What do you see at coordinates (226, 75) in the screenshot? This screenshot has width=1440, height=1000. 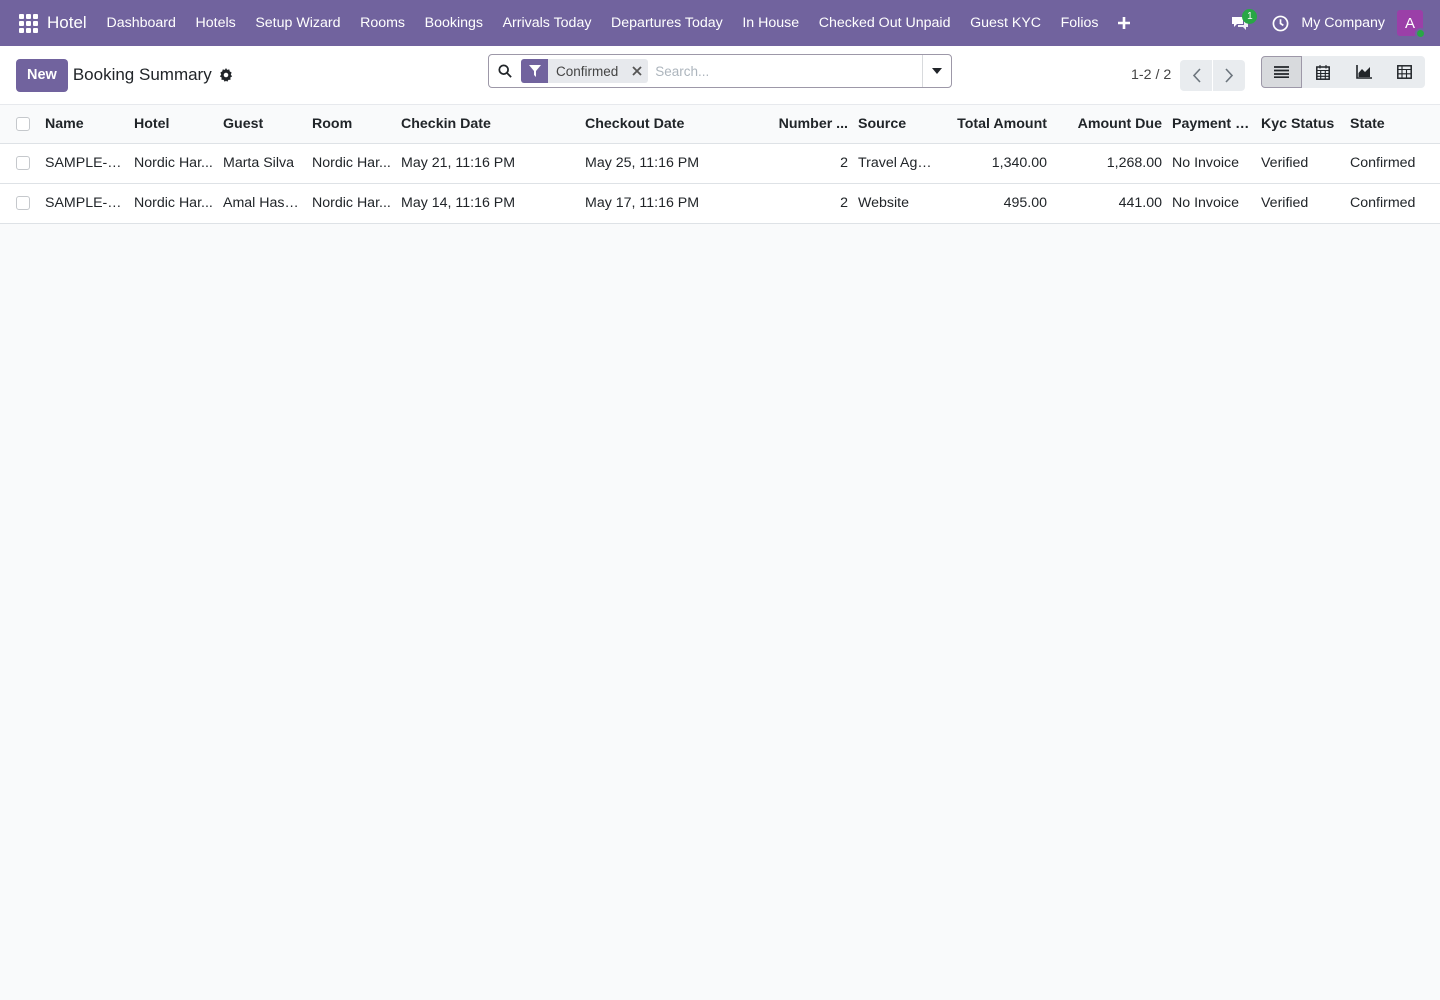 I see `gear-icon` at bounding box center [226, 75].